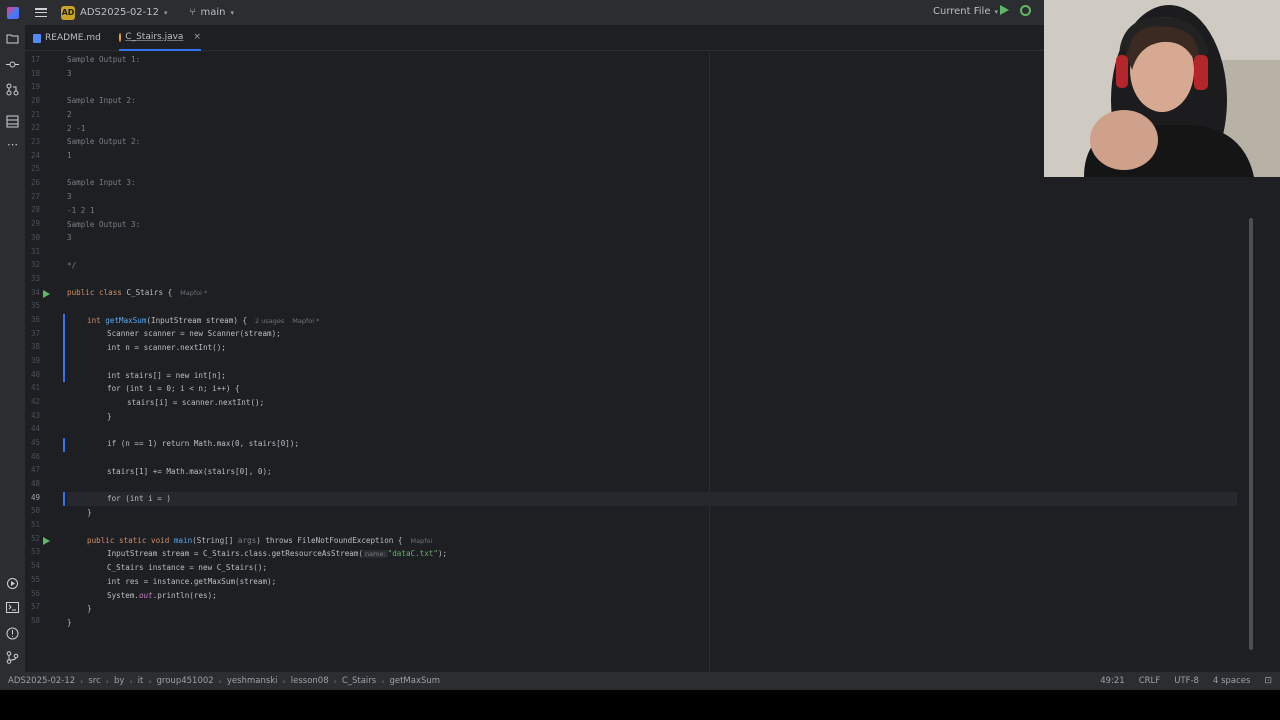 Image resolution: width=1280 pixels, height=720 pixels. Describe the element at coordinates (32, 429) in the screenshot. I see `line-number: 44` at that location.